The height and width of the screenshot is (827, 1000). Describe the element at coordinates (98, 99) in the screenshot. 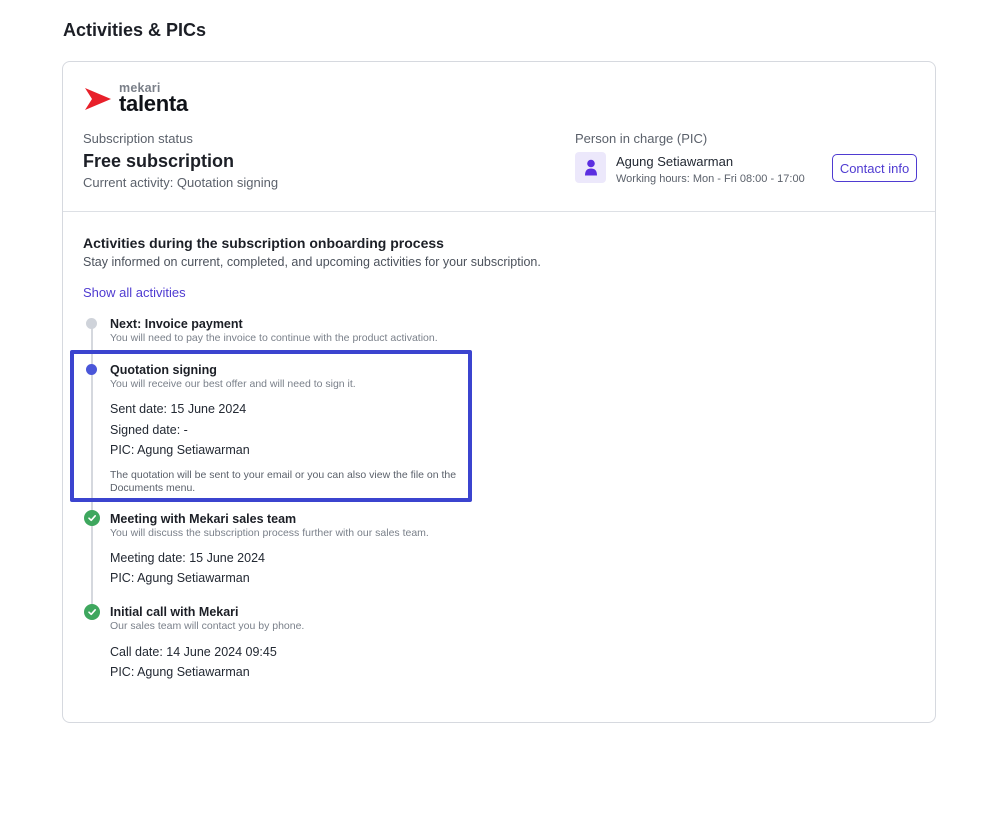

I see `mekari-logo-icon` at that location.